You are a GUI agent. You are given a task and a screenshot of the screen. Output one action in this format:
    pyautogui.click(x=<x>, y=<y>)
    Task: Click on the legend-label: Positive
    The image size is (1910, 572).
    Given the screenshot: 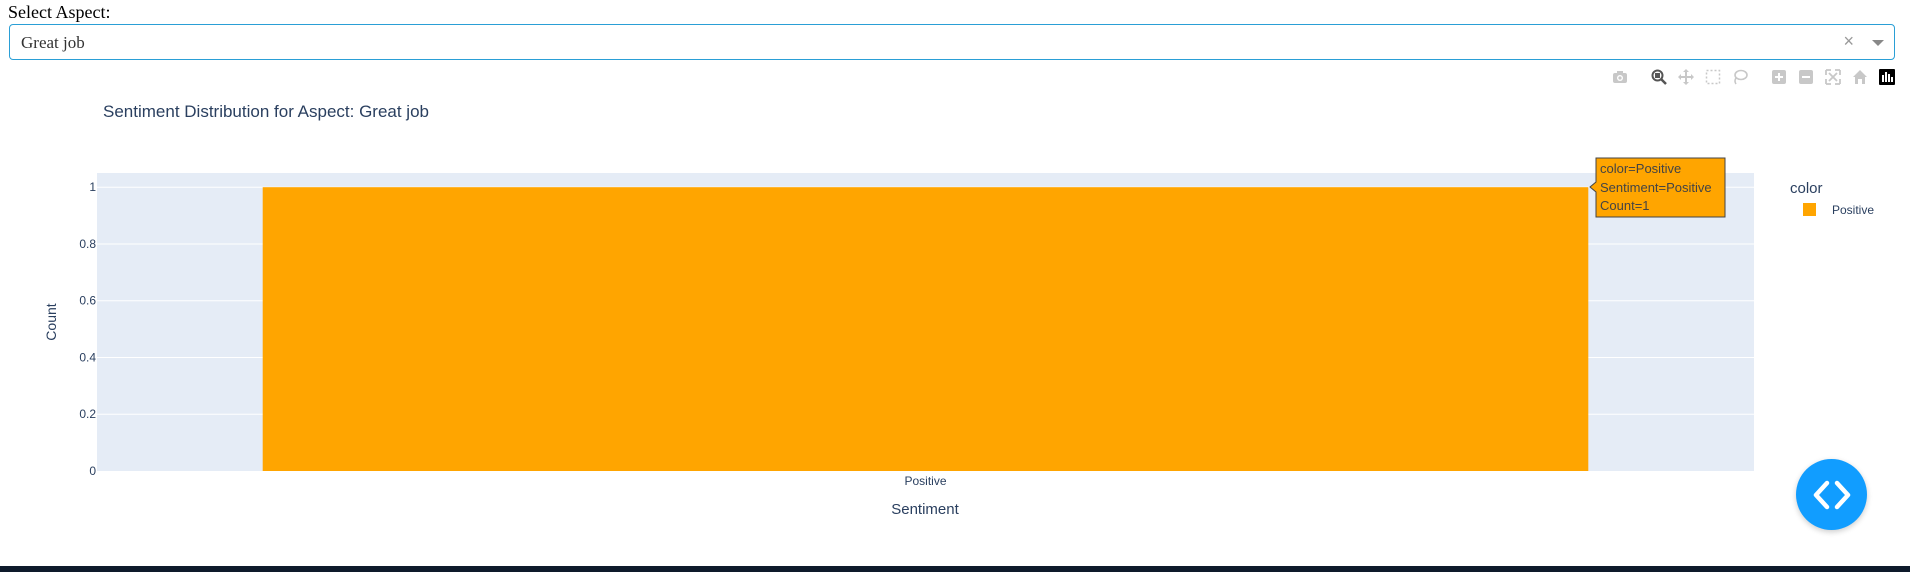 What is the action you would take?
    pyautogui.click(x=1853, y=210)
    